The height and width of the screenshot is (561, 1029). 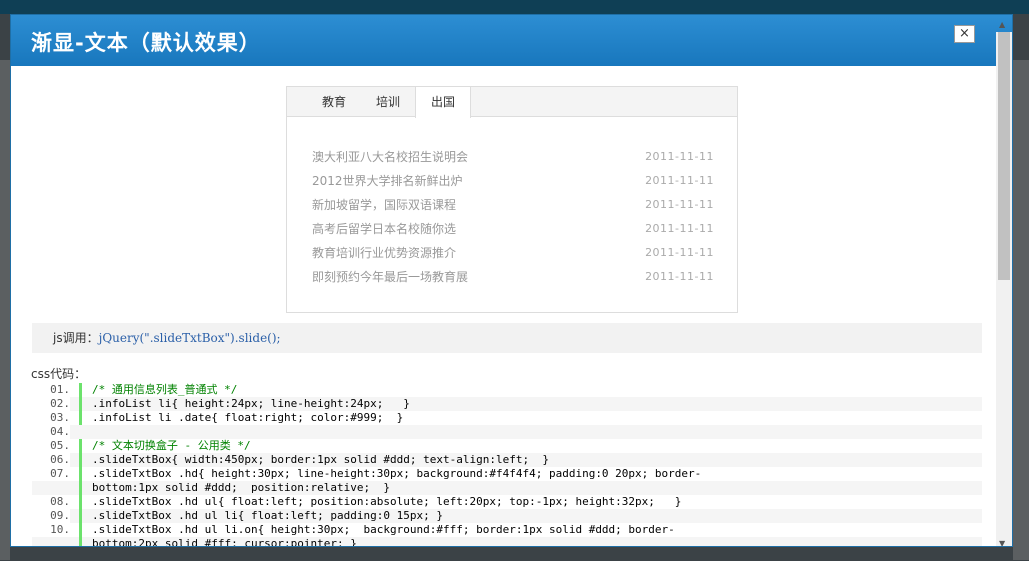 I want to click on code-line: 01. /* 通用信息列表_普通式 */, so click(x=507, y=390).